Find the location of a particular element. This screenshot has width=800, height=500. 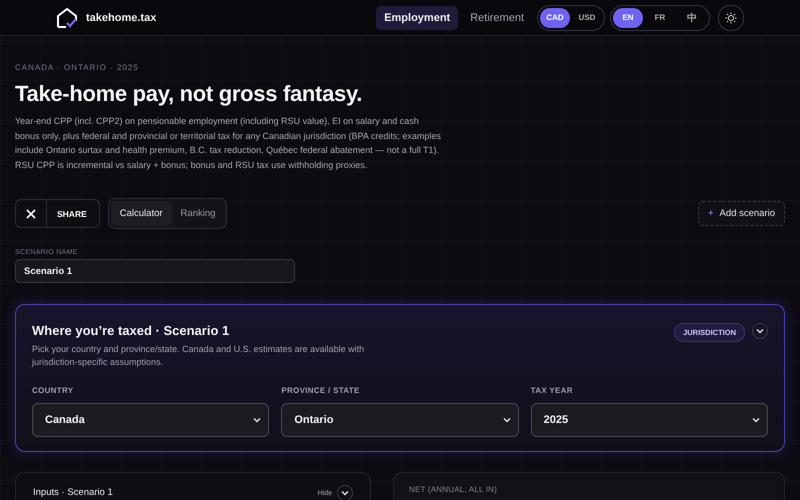

field-label: COUNTRY is located at coordinates (53, 390).